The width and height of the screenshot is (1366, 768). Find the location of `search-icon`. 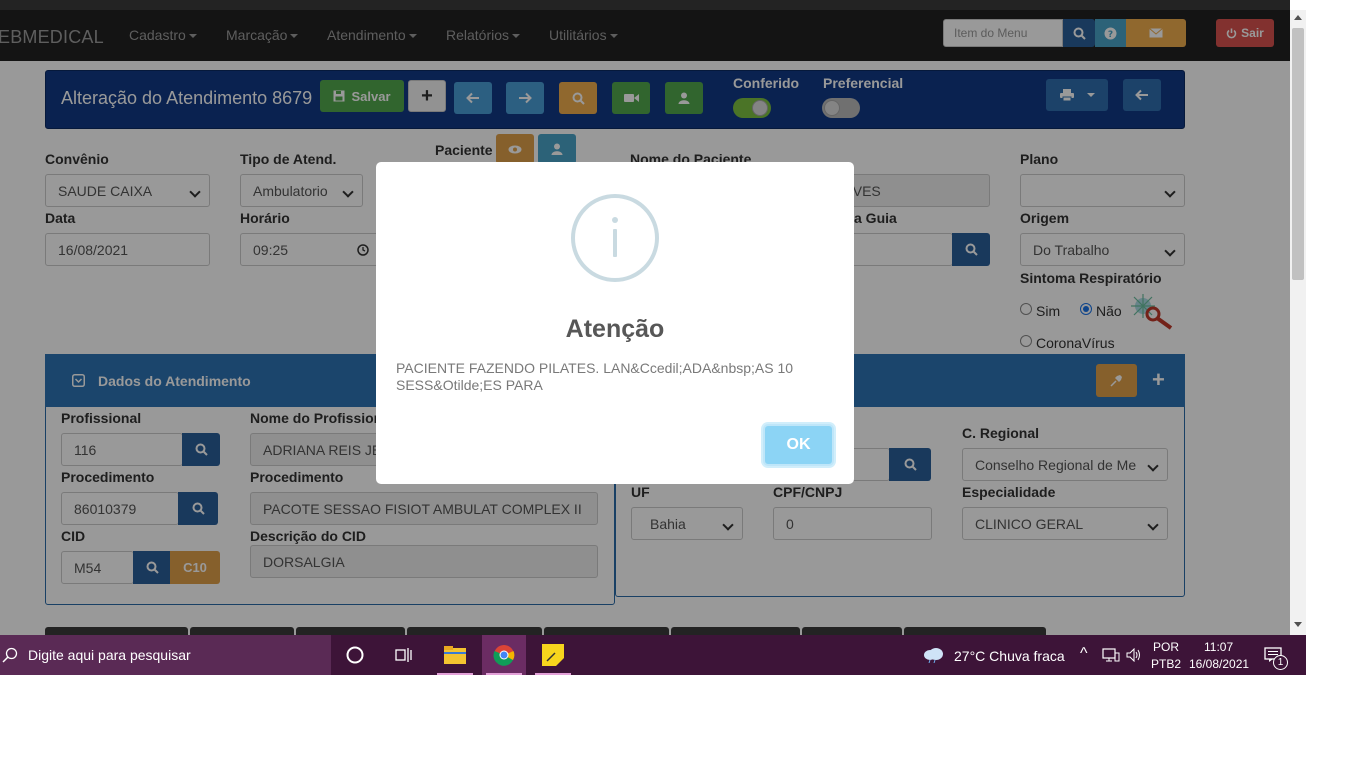

search-icon is located at coordinates (10, 655).